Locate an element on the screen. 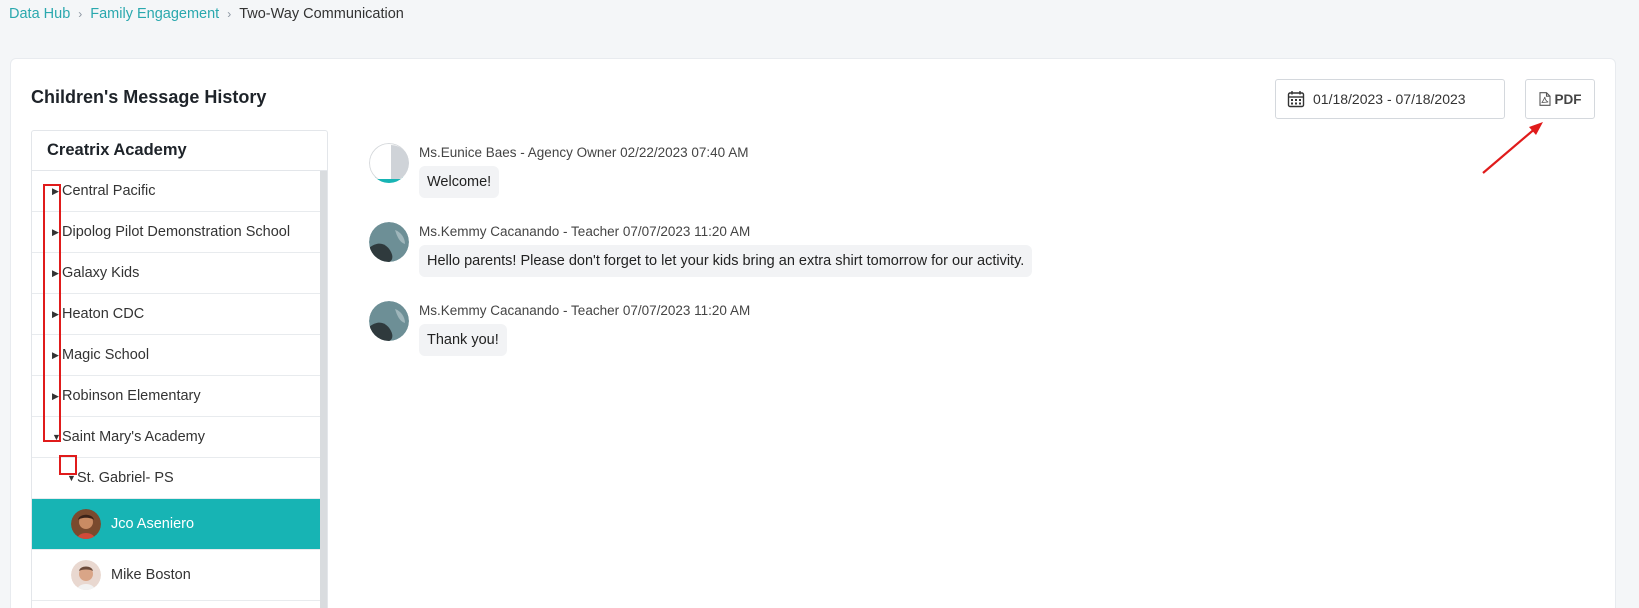 The height and width of the screenshot is (608, 1639). tree-item-label: St. Gabriel- PS is located at coordinates (125, 478).